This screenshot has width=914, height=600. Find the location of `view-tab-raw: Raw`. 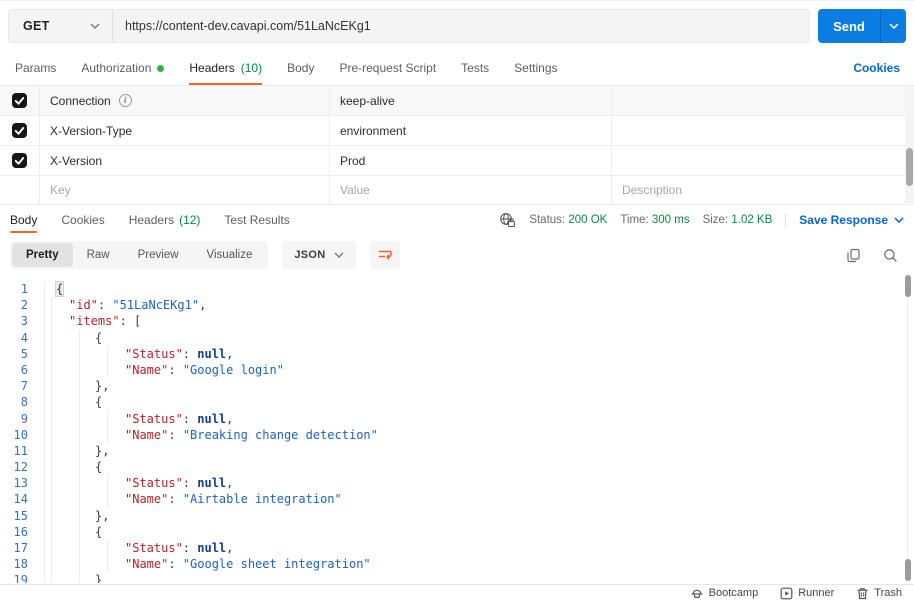

view-tab-raw: Raw is located at coordinates (98, 255).